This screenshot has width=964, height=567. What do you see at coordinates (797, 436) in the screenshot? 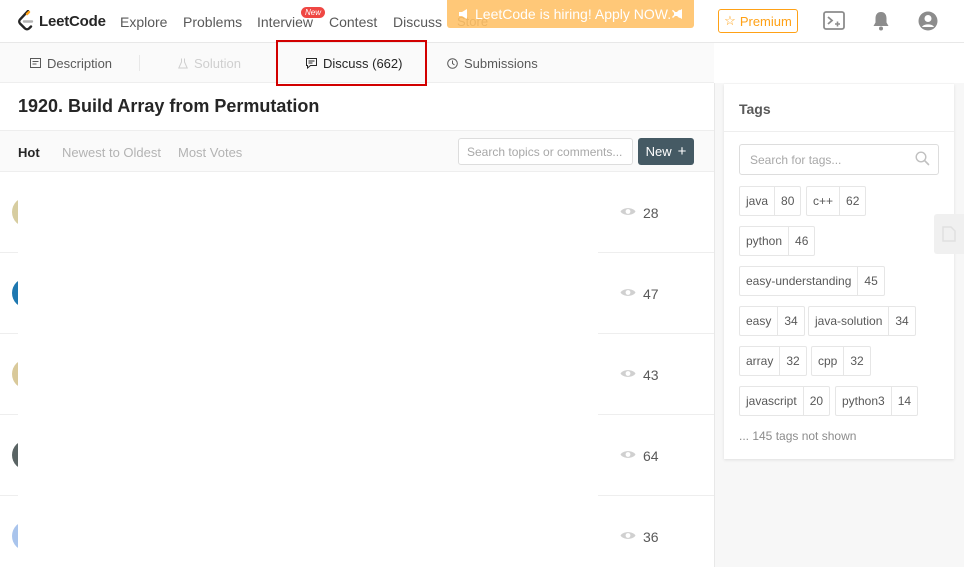
I see `more-tags-link: ... 145 tags not shown` at bounding box center [797, 436].